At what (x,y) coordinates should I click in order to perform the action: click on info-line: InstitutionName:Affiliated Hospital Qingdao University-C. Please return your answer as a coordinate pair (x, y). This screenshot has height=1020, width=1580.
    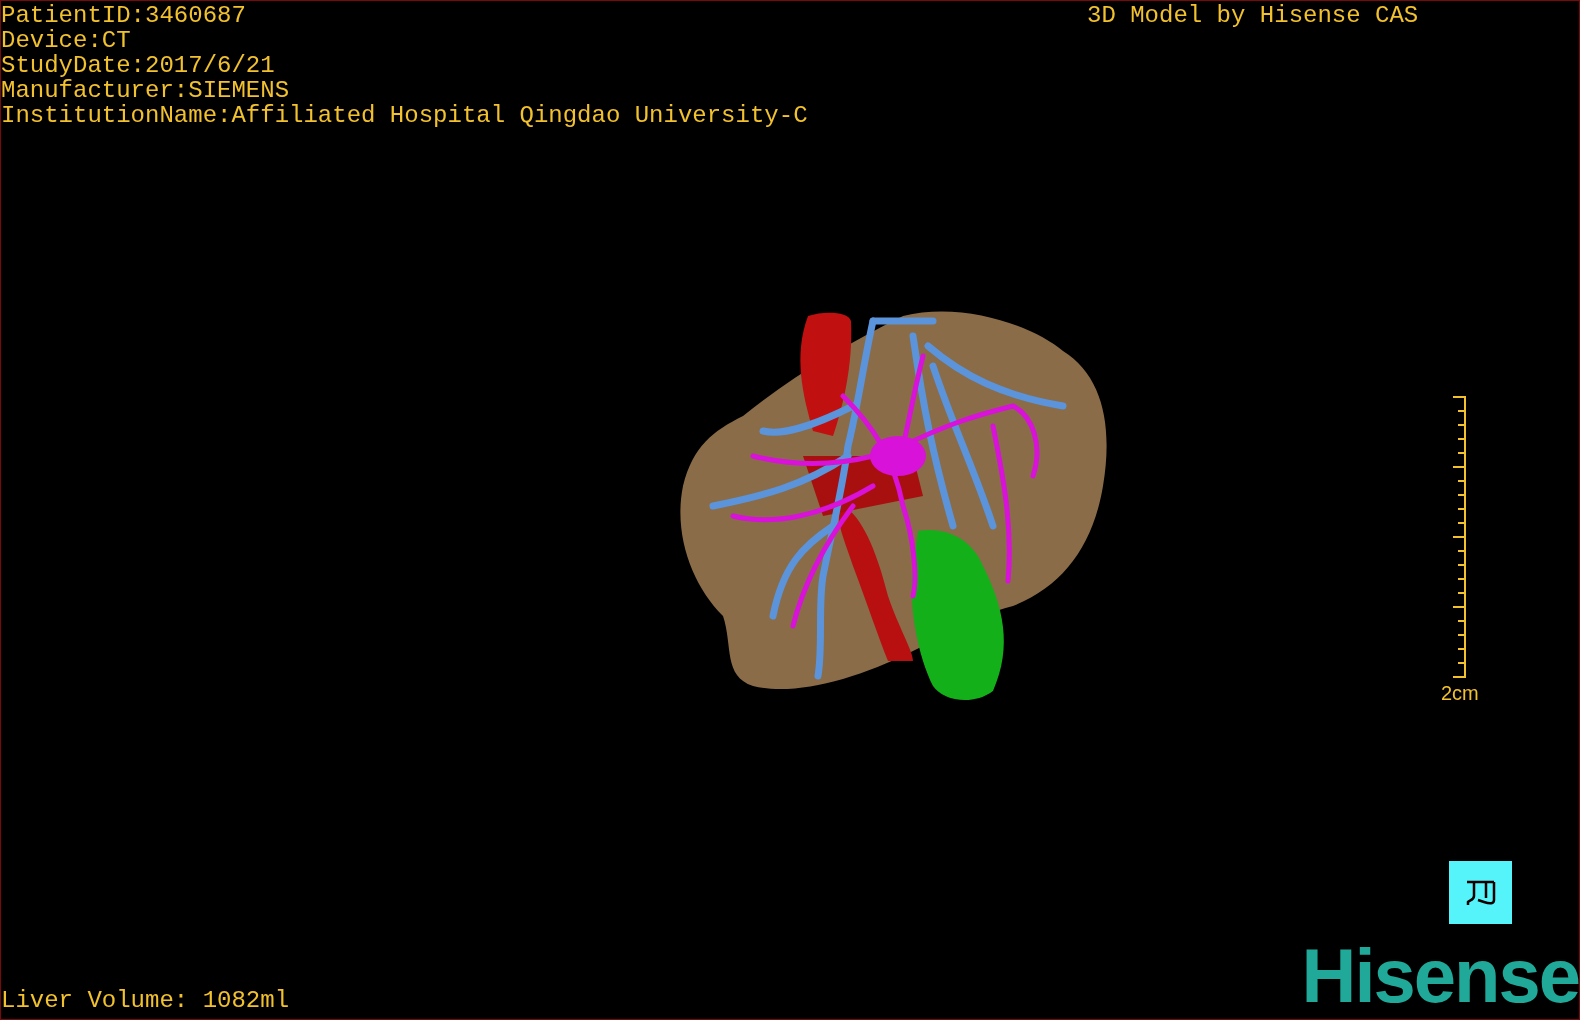
    Looking at the image, I should click on (404, 115).